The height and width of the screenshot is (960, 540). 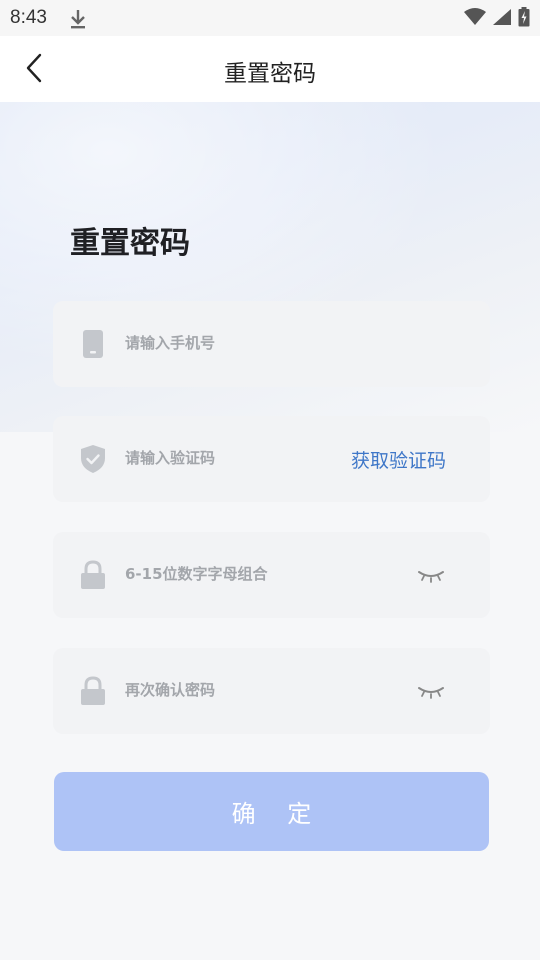 I want to click on shield-check-icon, so click(x=93, y=459).